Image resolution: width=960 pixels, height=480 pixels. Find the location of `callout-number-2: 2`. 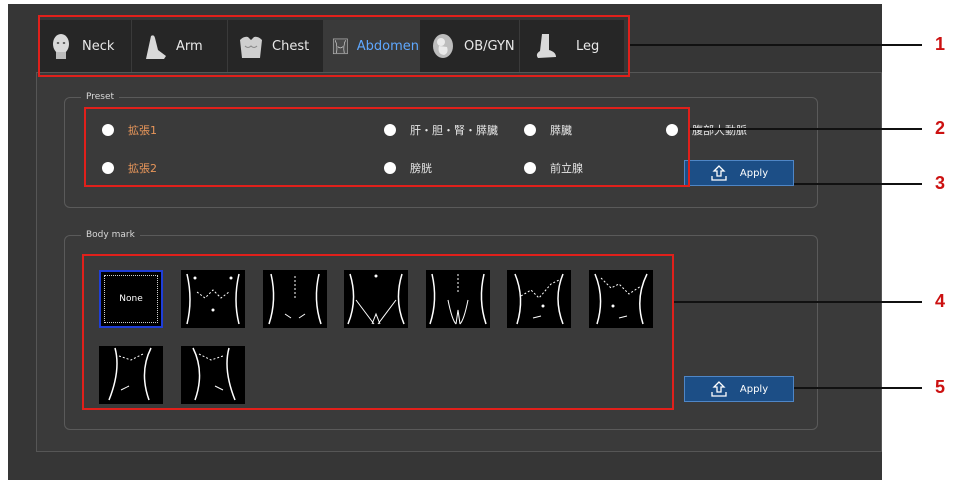

callout-number-2: 2 is located at coordinates (940, 128).